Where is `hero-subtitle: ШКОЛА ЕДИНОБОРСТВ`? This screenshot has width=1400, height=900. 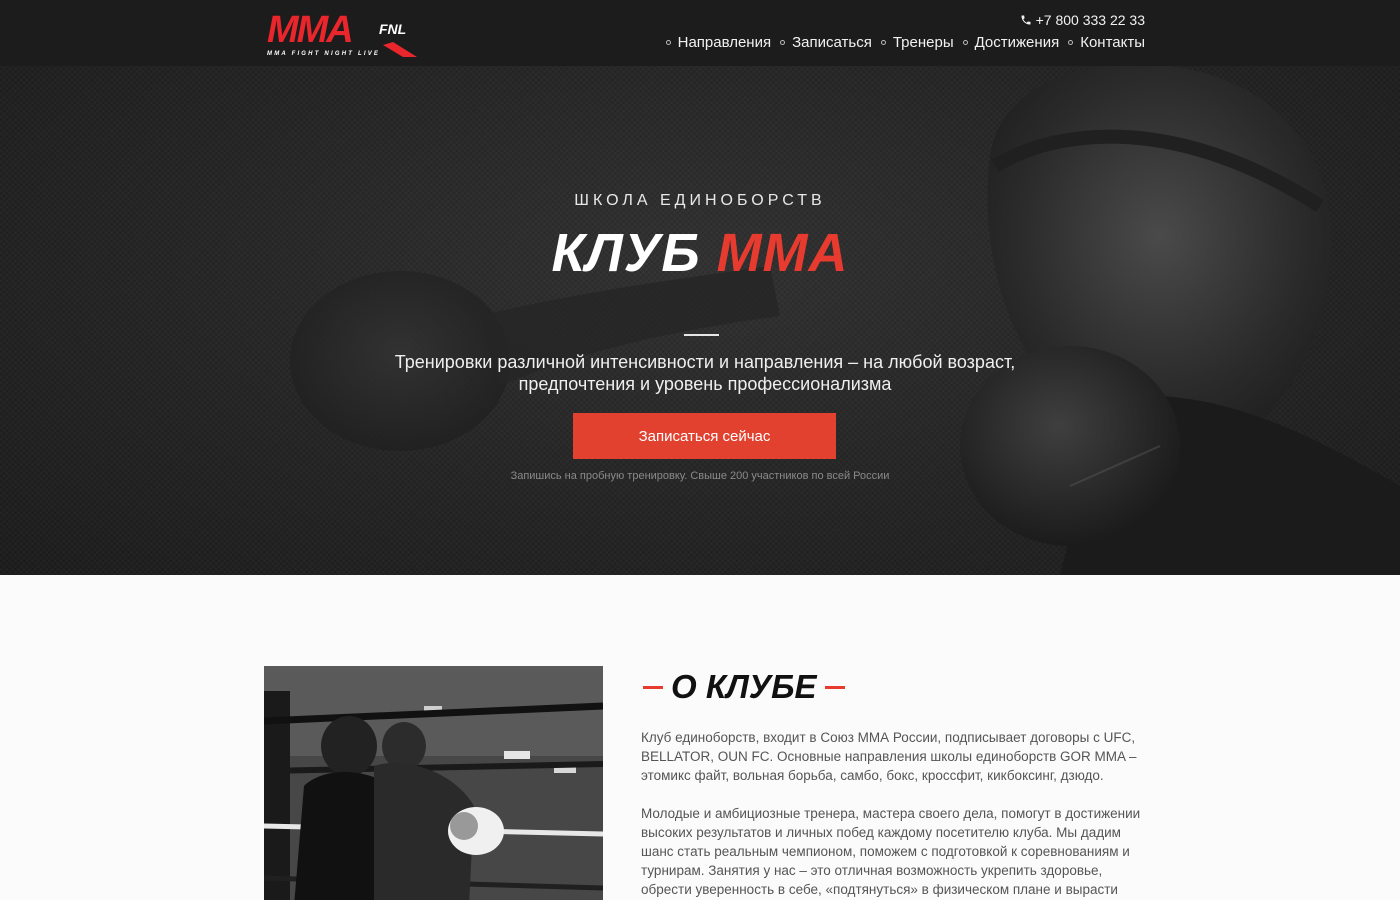
hero-subtitle: ШКОЛА ЕДИНОБОРСТВ is located at coordinates (700, 200).